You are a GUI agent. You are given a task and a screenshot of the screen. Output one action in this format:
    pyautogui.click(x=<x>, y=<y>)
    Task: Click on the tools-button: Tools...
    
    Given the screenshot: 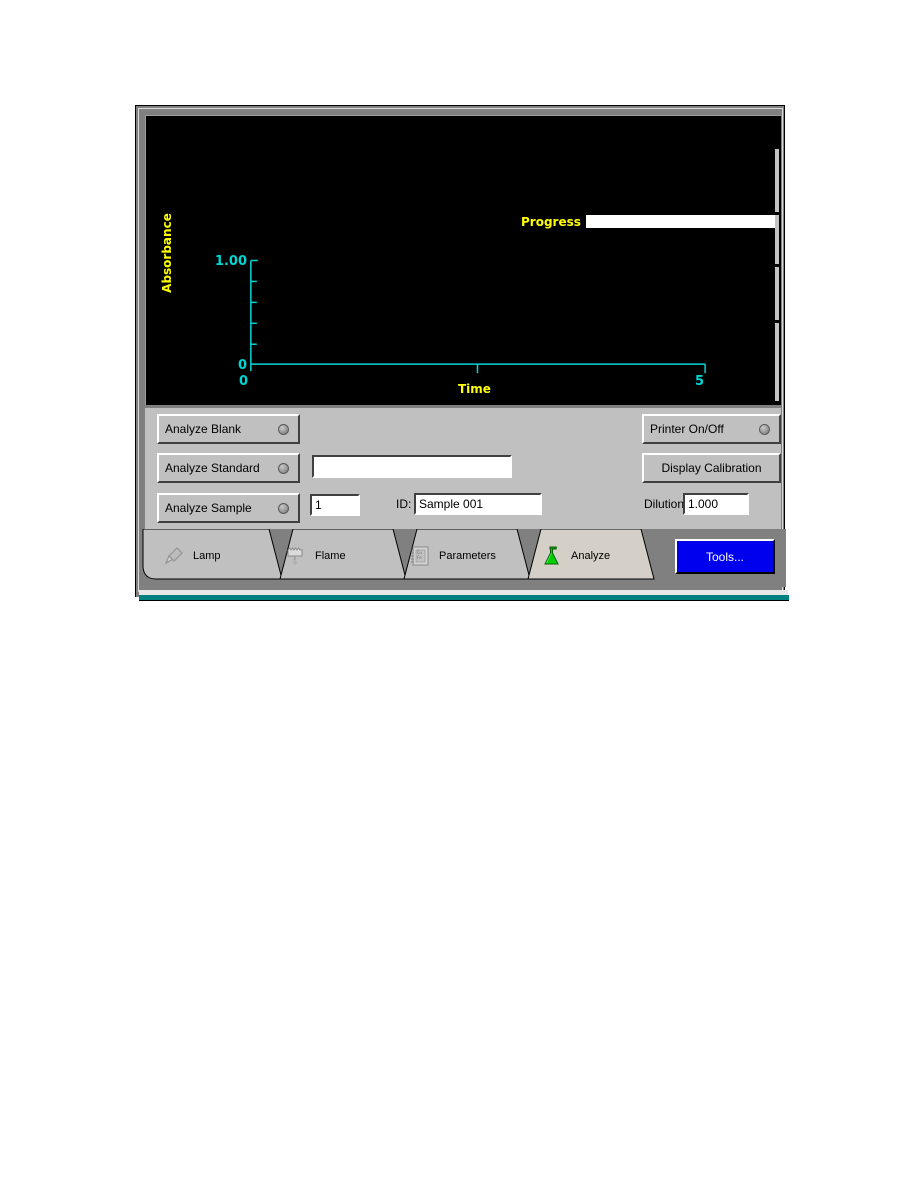 What is the action you would take?
    pyautogui.click(x=725, y=556)
    